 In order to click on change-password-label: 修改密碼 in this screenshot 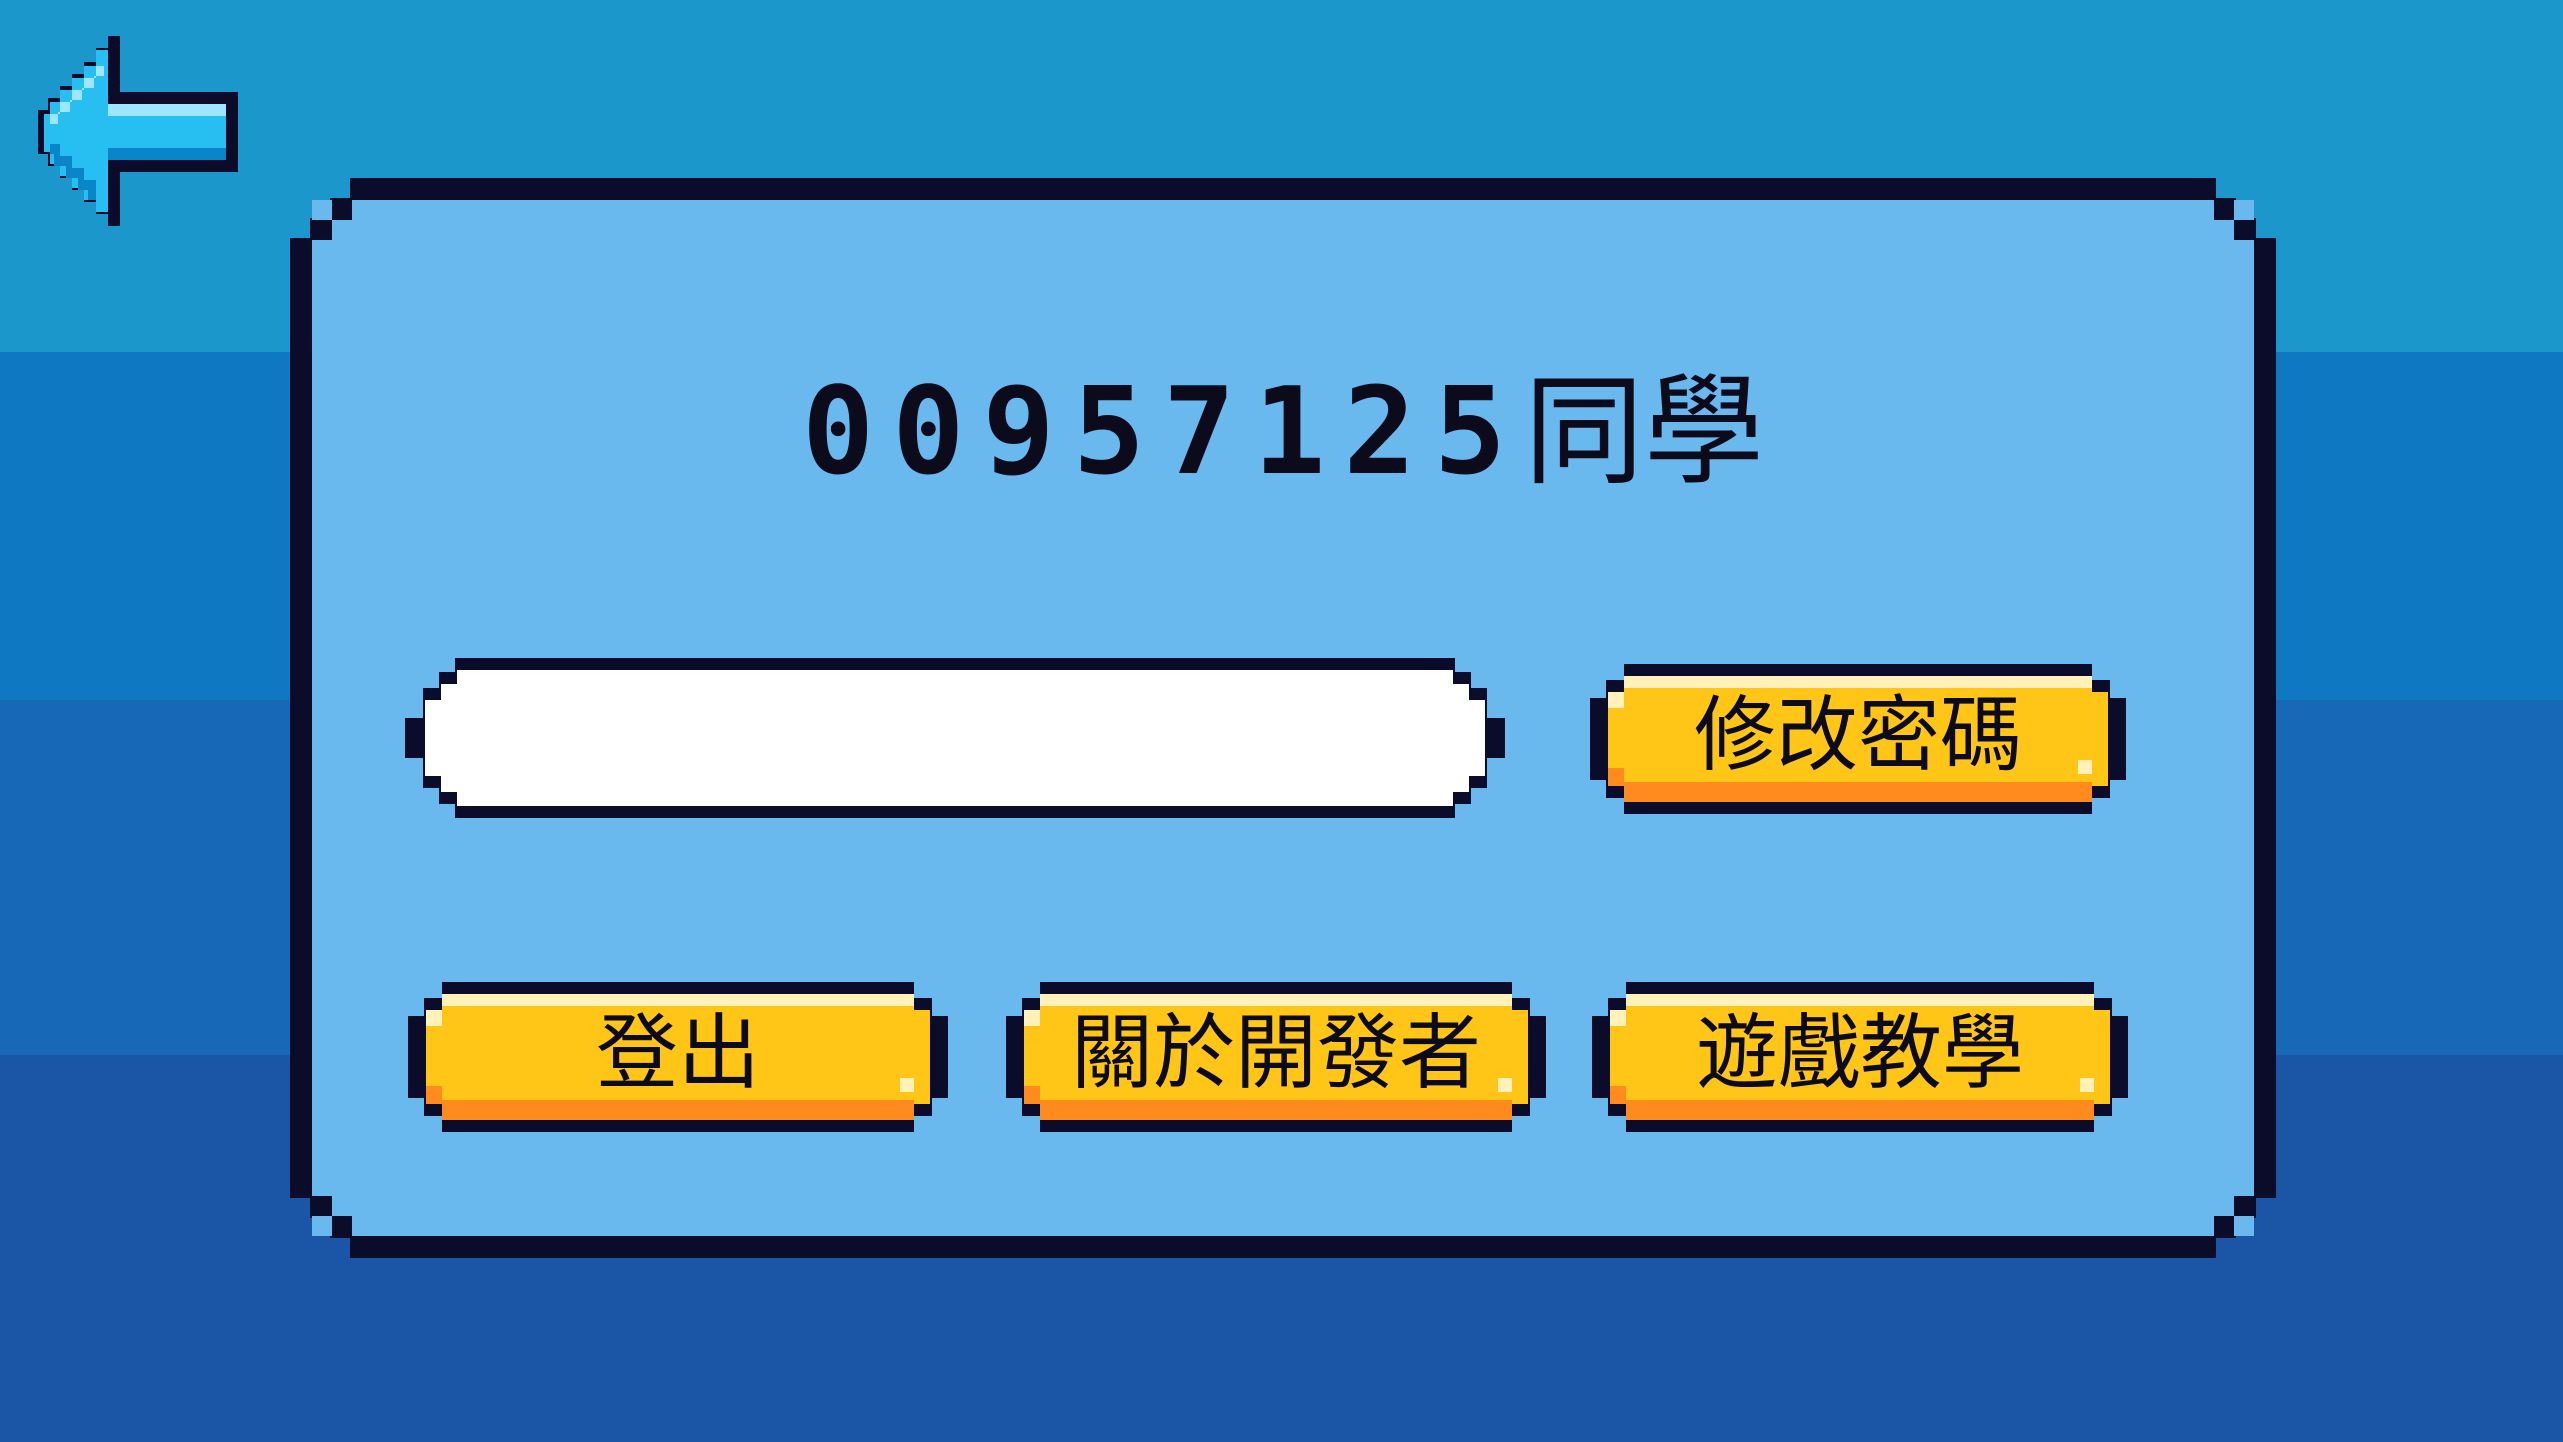, I will do `click(1857, 735)`.